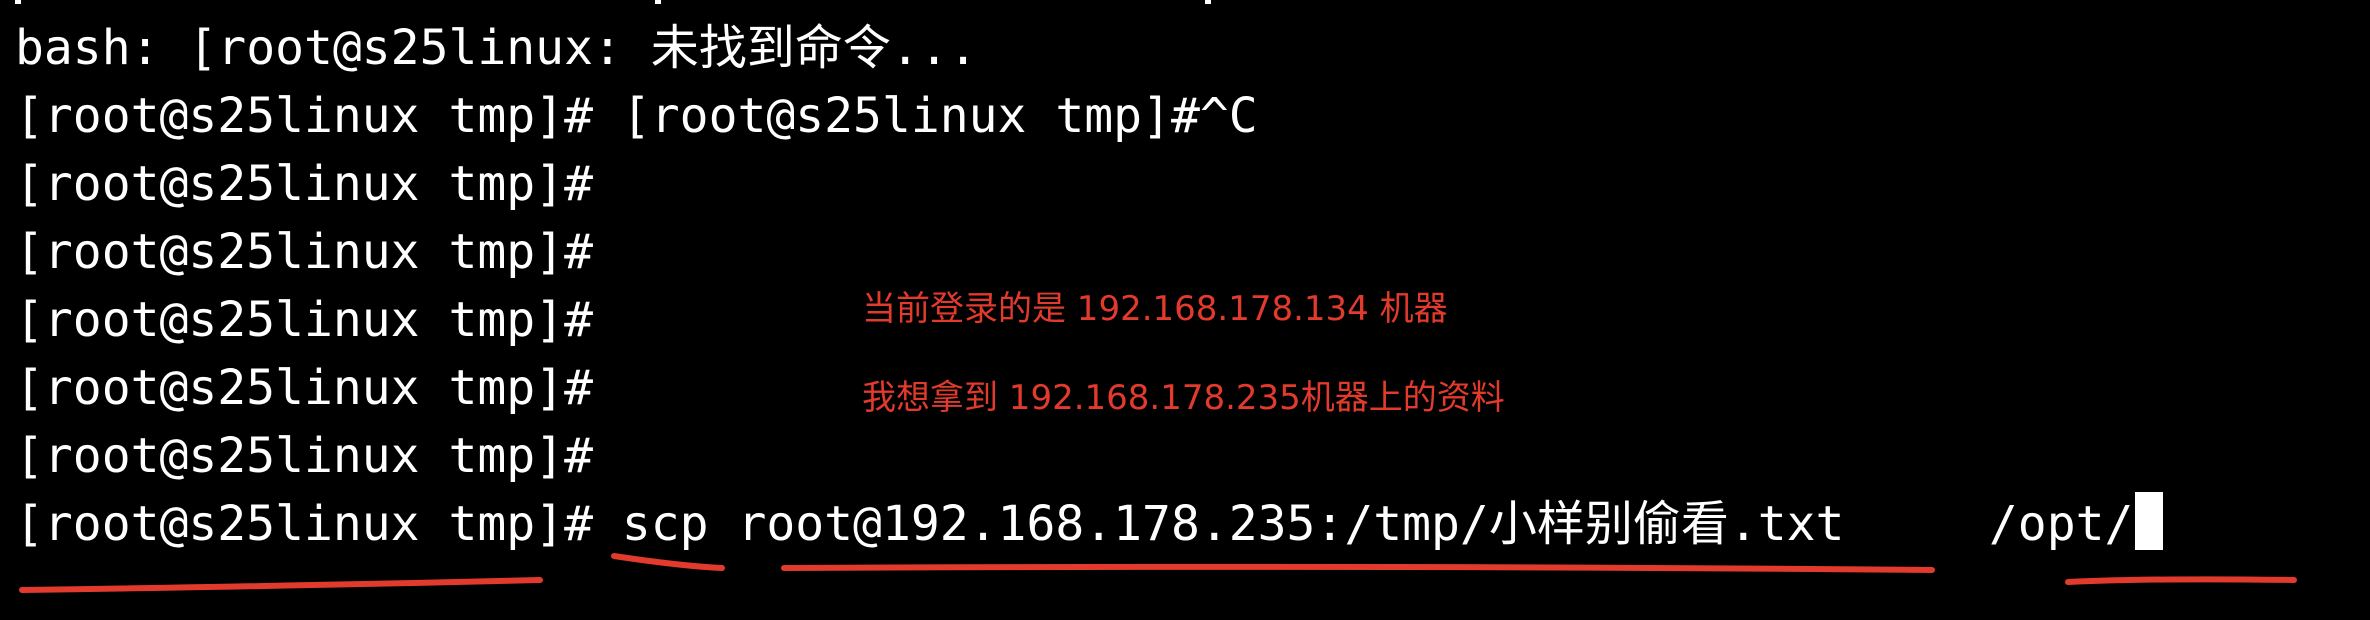 Image resolution: width=2370 pixels, height=620 pixels. I want to click on clipped-previous-line, so click(615, 2).